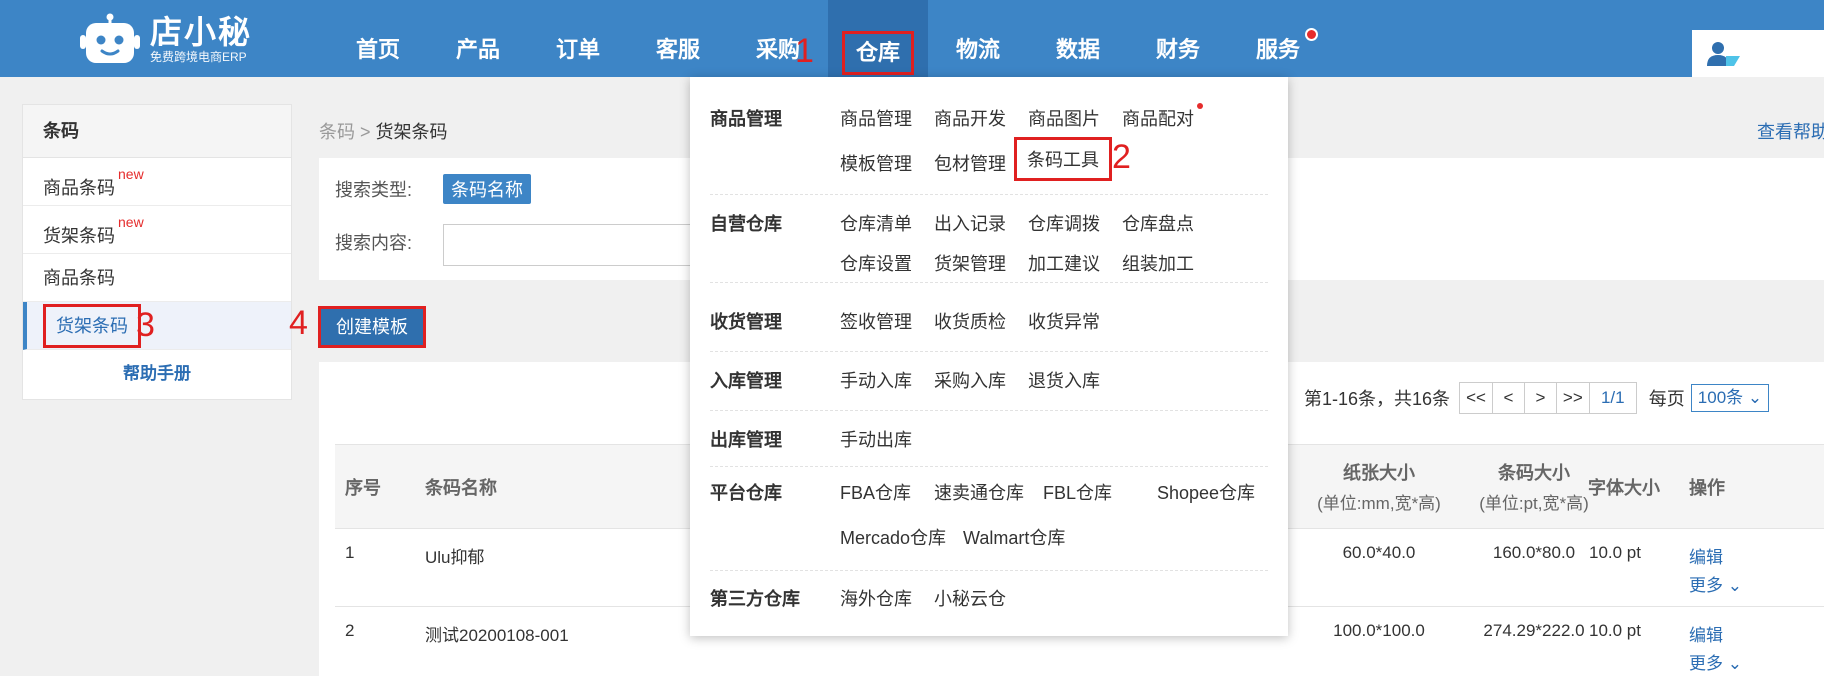  I want to click on sidebar-item-shelf-barcode: 货架条码, so click(157, 326).